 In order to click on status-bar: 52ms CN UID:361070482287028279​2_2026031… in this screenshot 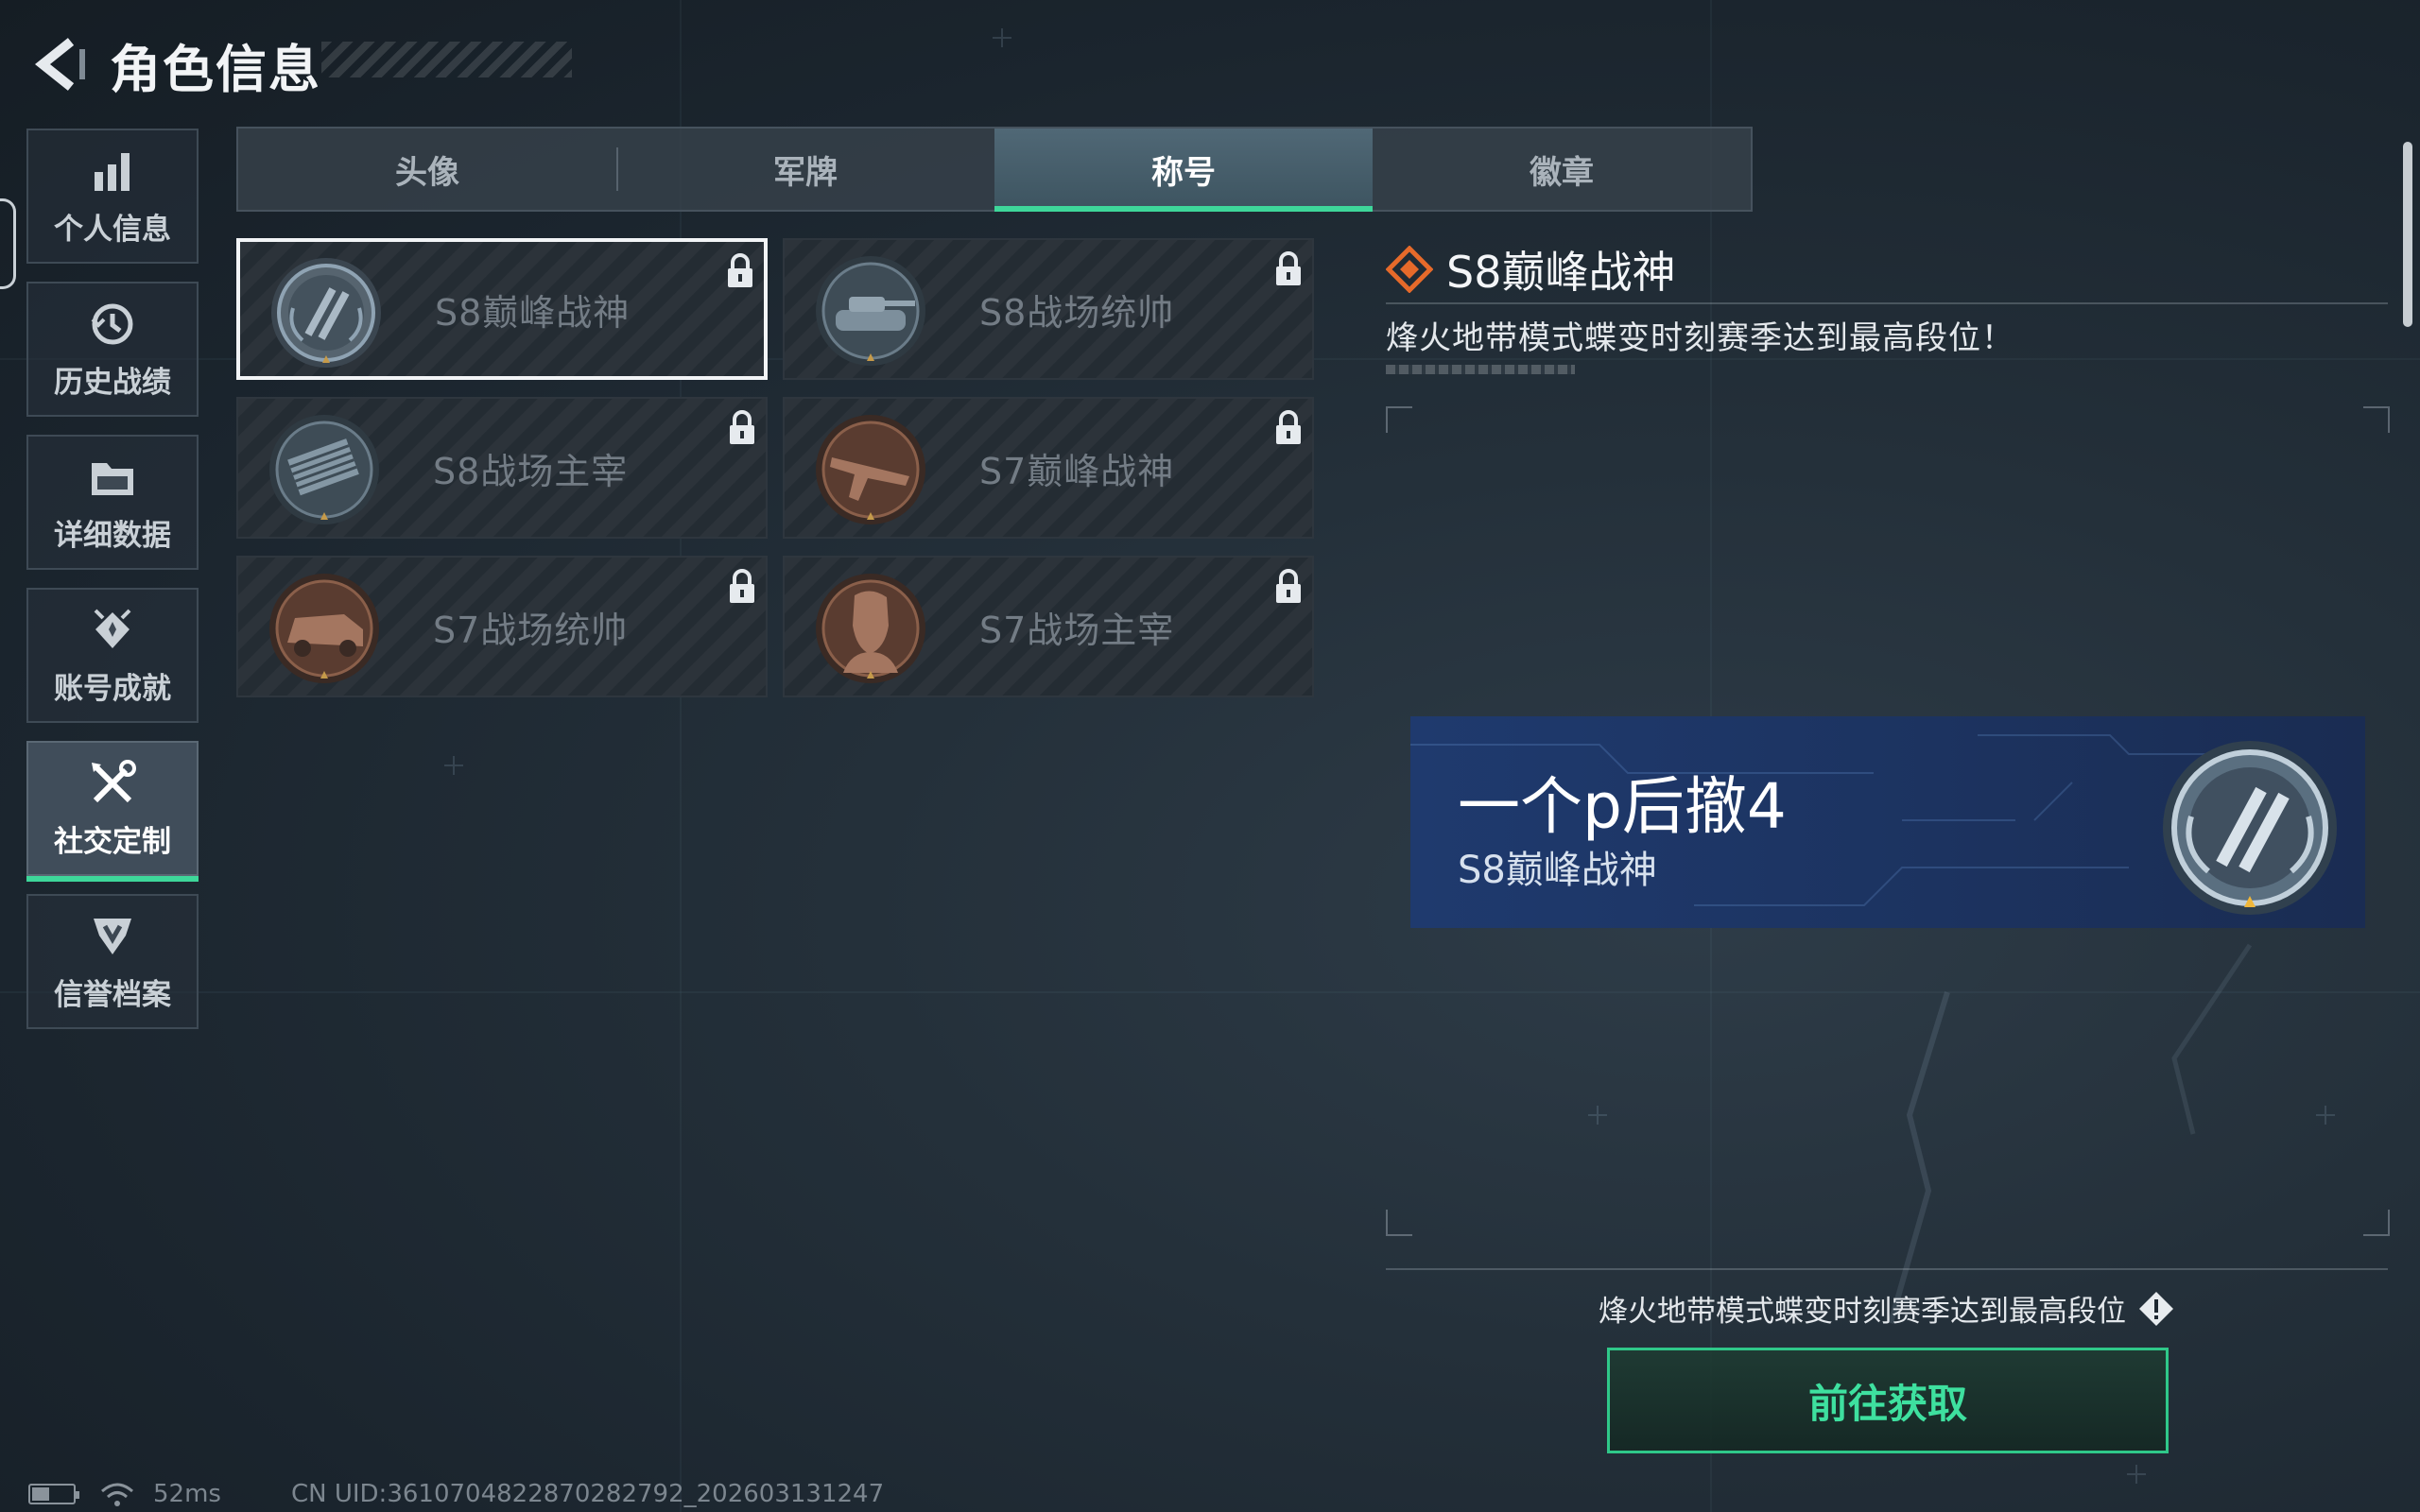, I will do `click(456, 1494)`.